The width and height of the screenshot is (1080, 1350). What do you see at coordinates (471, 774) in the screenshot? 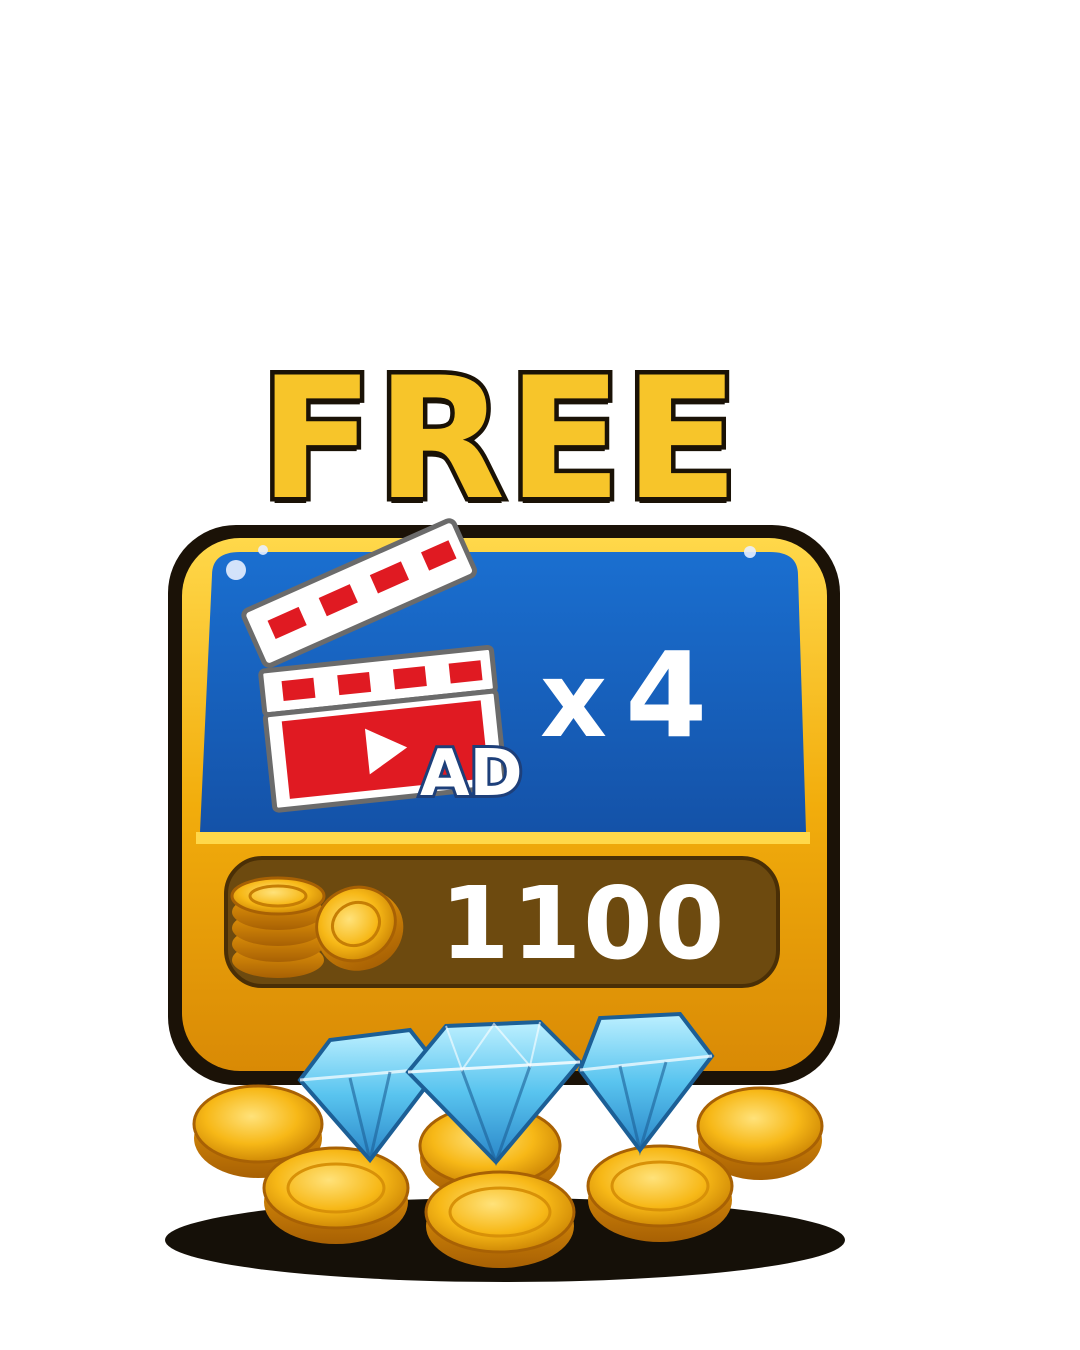
I see `ad-label: AD` at bounding box center [471, 774].